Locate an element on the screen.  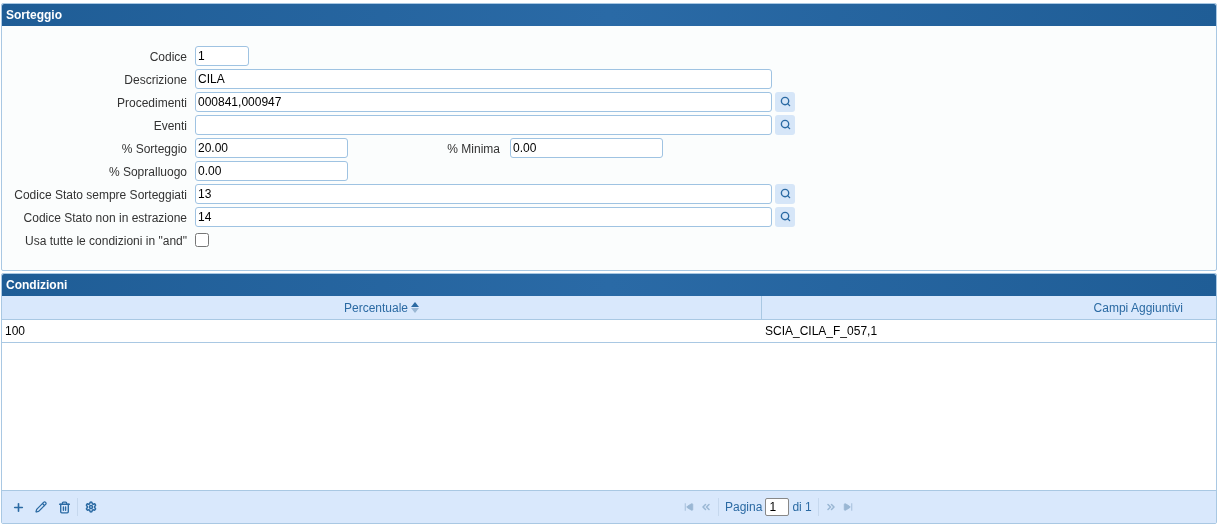
column-header: Campi Aggiuntivi is located at coordinates (989, 307).